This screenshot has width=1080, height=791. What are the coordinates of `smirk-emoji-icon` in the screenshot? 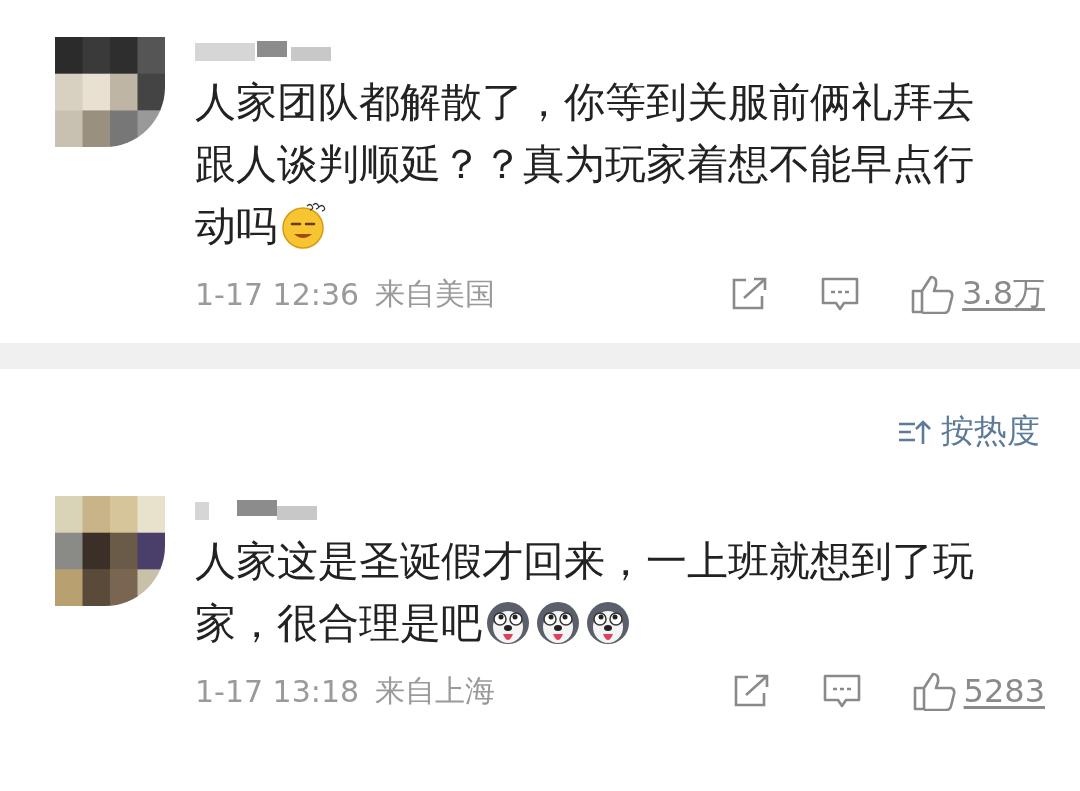 It's located at (303, 226).